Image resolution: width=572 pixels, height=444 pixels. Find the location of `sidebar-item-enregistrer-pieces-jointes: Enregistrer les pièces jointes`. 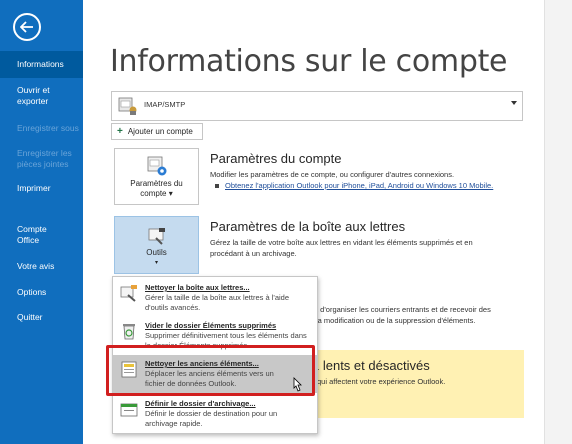

sidebar-item-enregistrer-pieces-jointes: Enregistrer les pièces jointes is located at coordinates (44, 158).